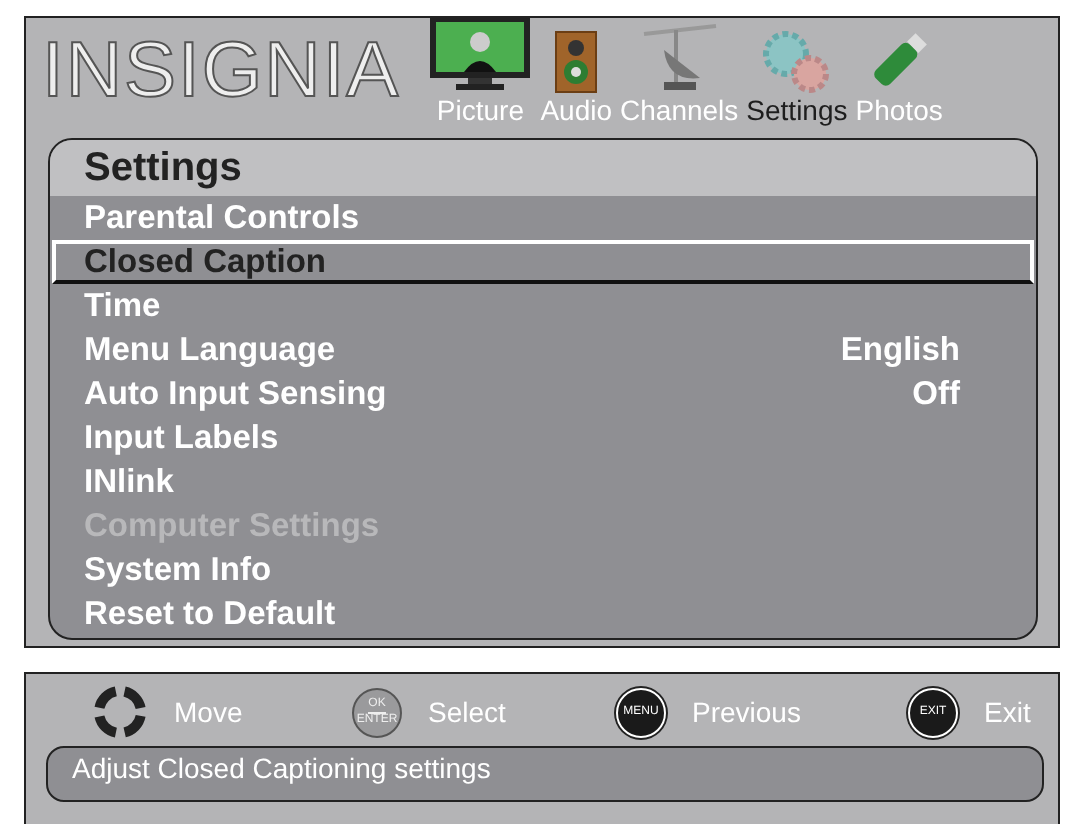  I want to click on menu-item: Parental Controls, so click(543, 218).